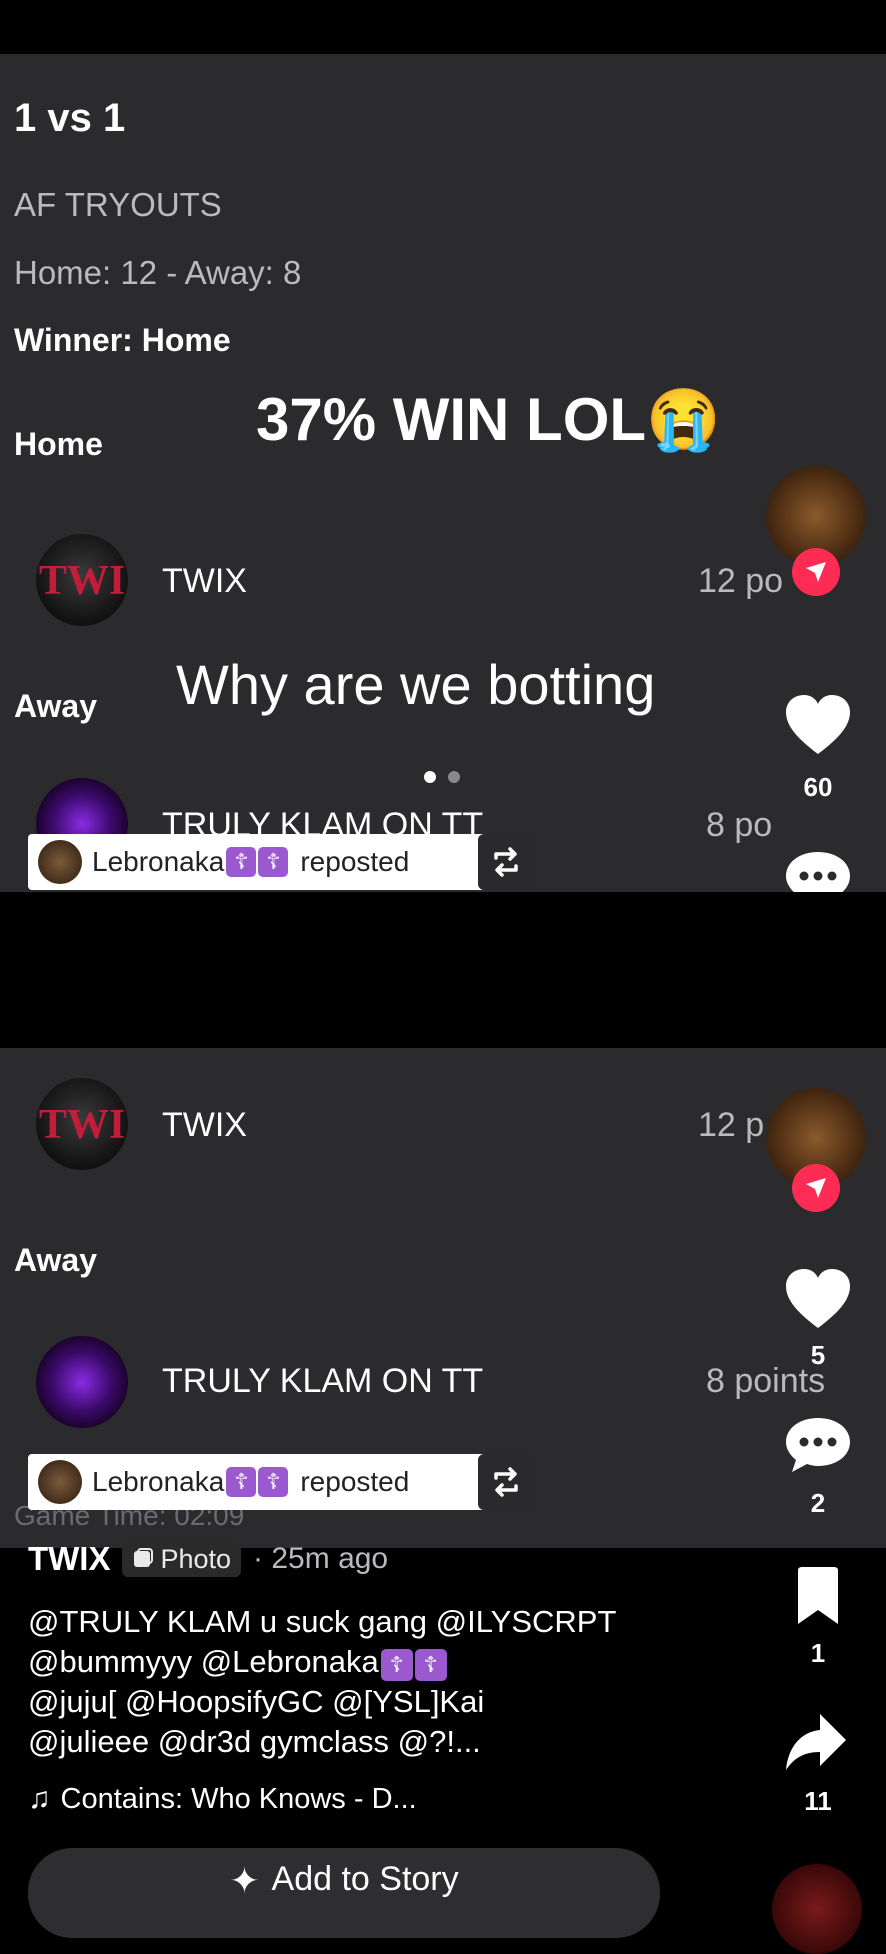 The height and width of the screenshot is (1954, 886). What do you see at coordinates (196, 1558) in the screenshot?
I see `photo-badge-label: Photo` at bounding box center [196, 1558].